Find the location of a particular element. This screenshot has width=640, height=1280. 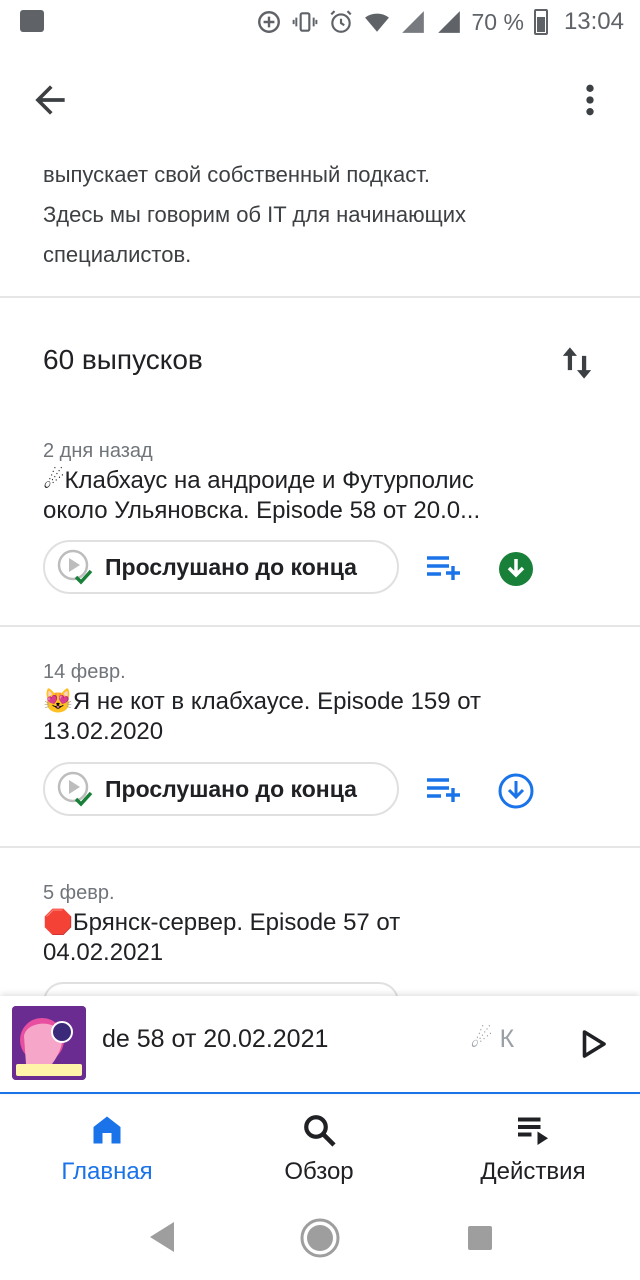

episode-count: 60 выпусков is located at coordinates (123, 359).